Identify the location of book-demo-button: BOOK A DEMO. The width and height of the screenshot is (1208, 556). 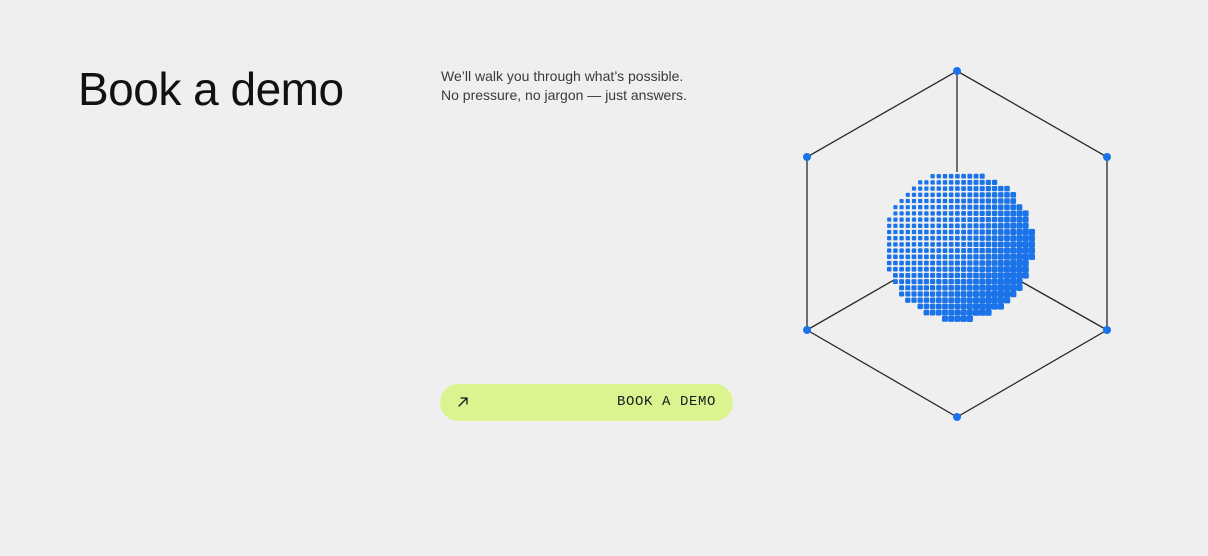
(586, 402).